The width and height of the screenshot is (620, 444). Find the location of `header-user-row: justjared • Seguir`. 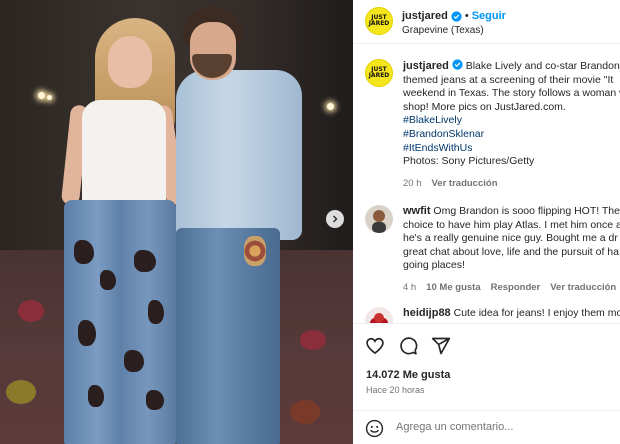

header-user-row: justjared • Seguir is located at coordinates (454, 16).